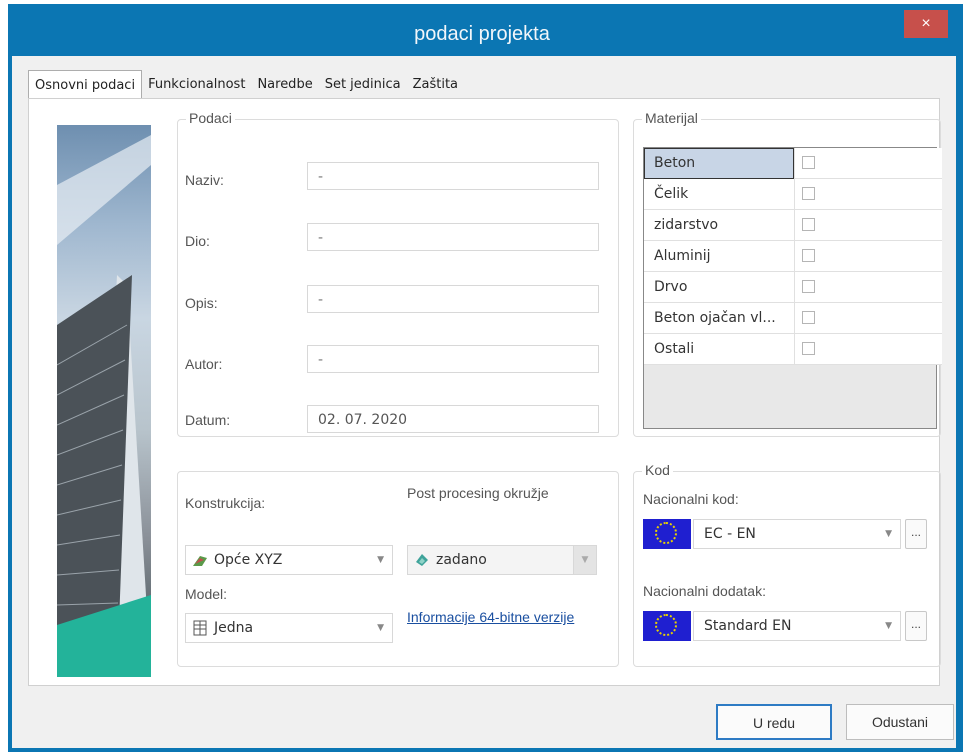 Image resolution: width=963 pixels, height=756 pixels. What do you see at coordinates (671, 194) in the screenshot?
I see `materijal-name: Čelik` at bounding box center [671, 194].